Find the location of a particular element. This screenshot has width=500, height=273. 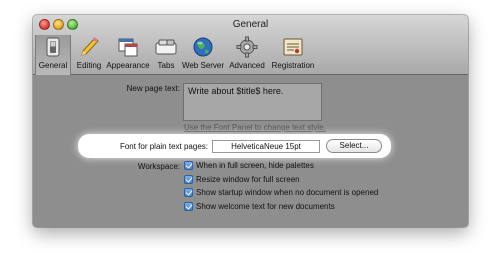

checkbox-hide-palettes: When in full screen, hide palettes is located at coordinates (249, 166).